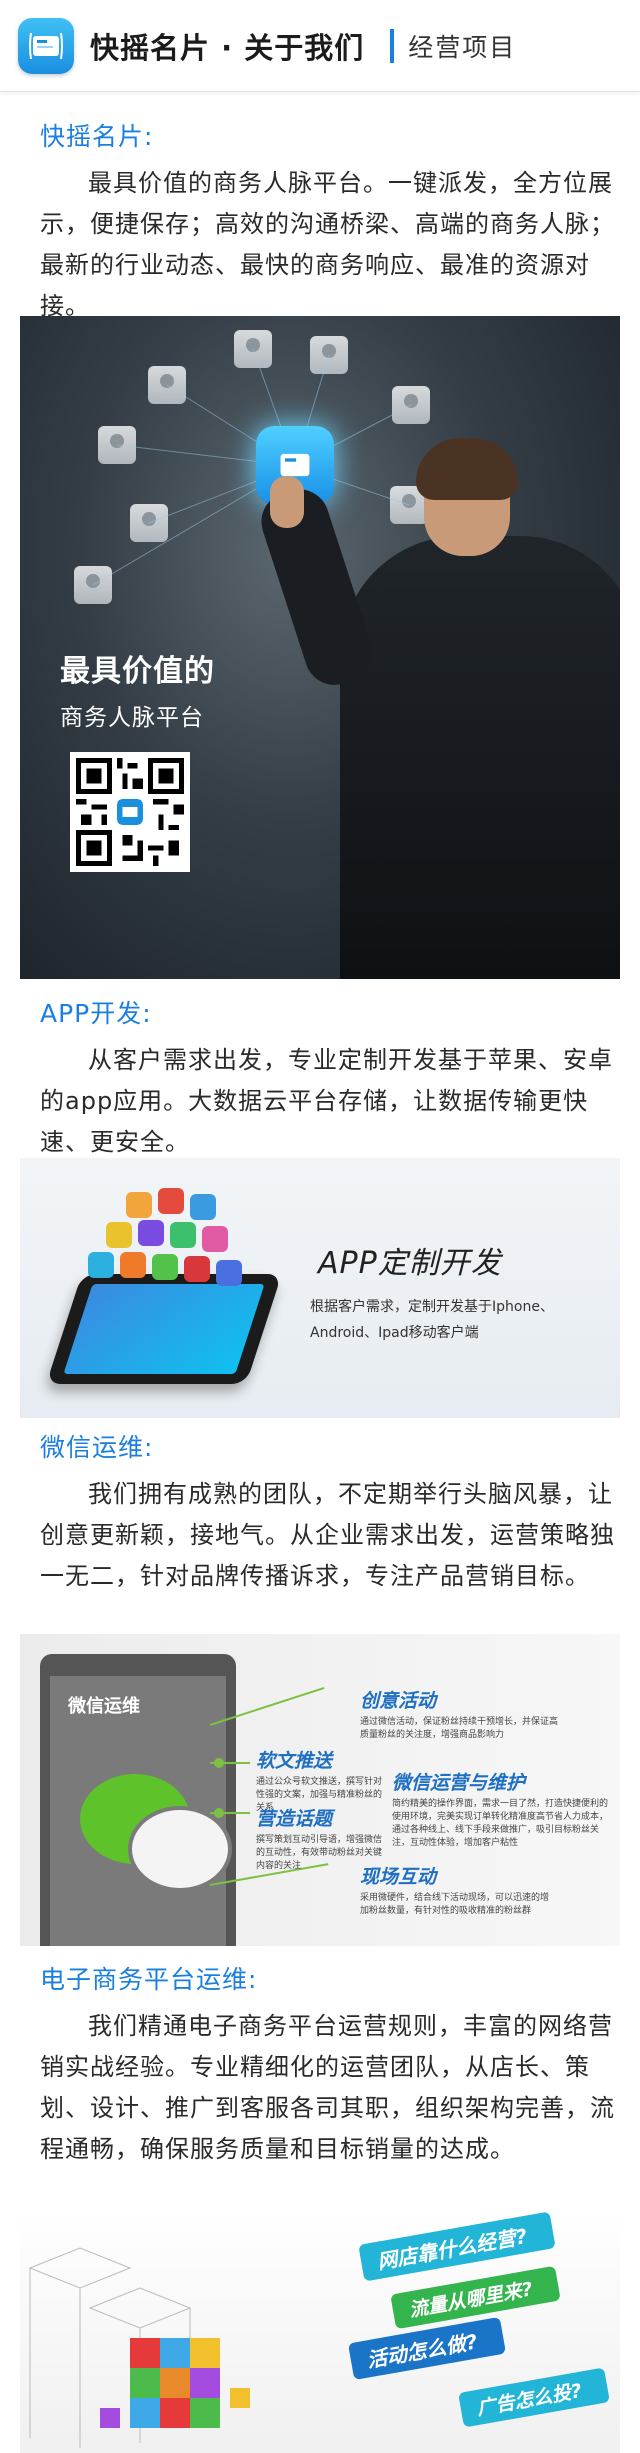 Image resolution: width=640 pixels, height=2453 pixels. What do you see at coordinates (132, 718) in the screenshot?
I see `hero-caption-line2: 商务人脉平台` at bounding box center [132, 718].